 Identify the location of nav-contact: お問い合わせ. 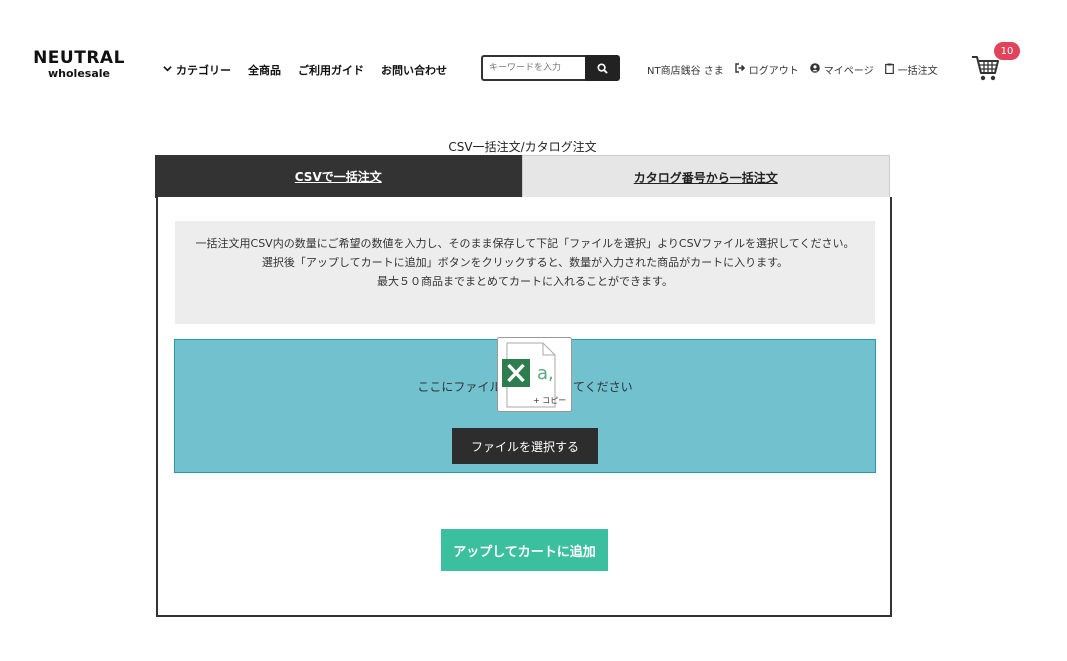
(414, 70).